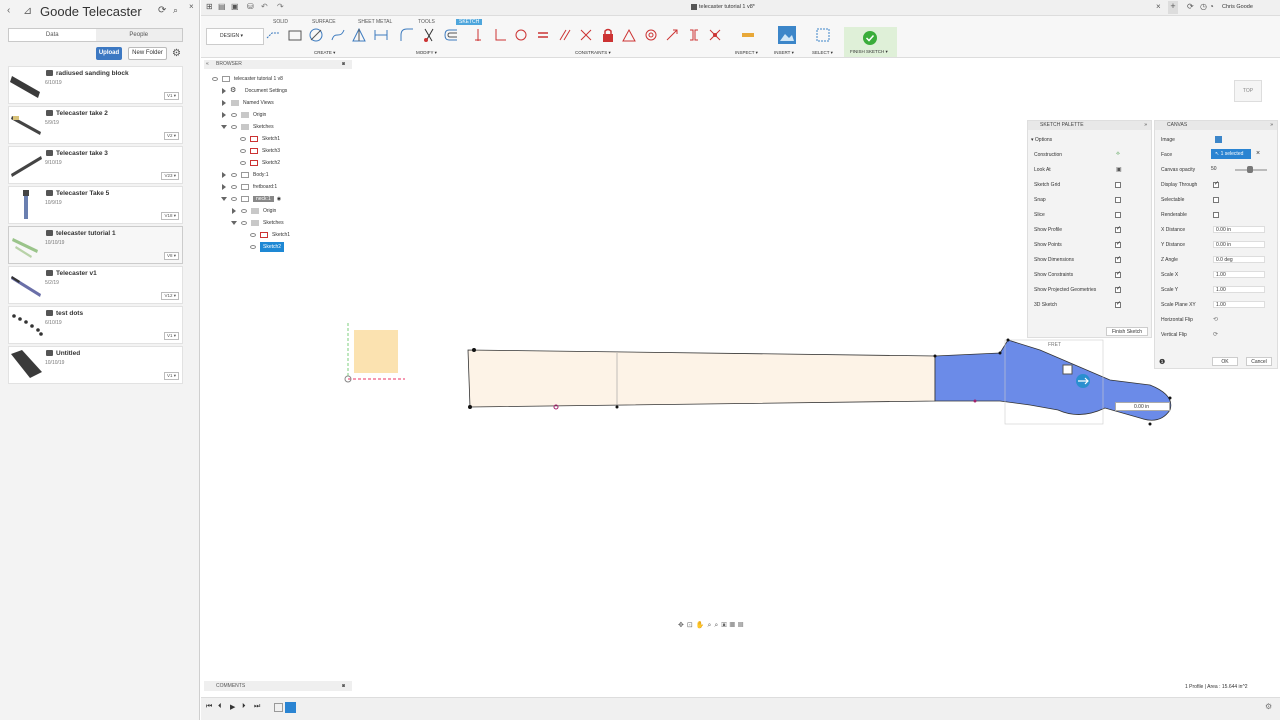  I want to click on image-picker-icon, so click(1218, 139).